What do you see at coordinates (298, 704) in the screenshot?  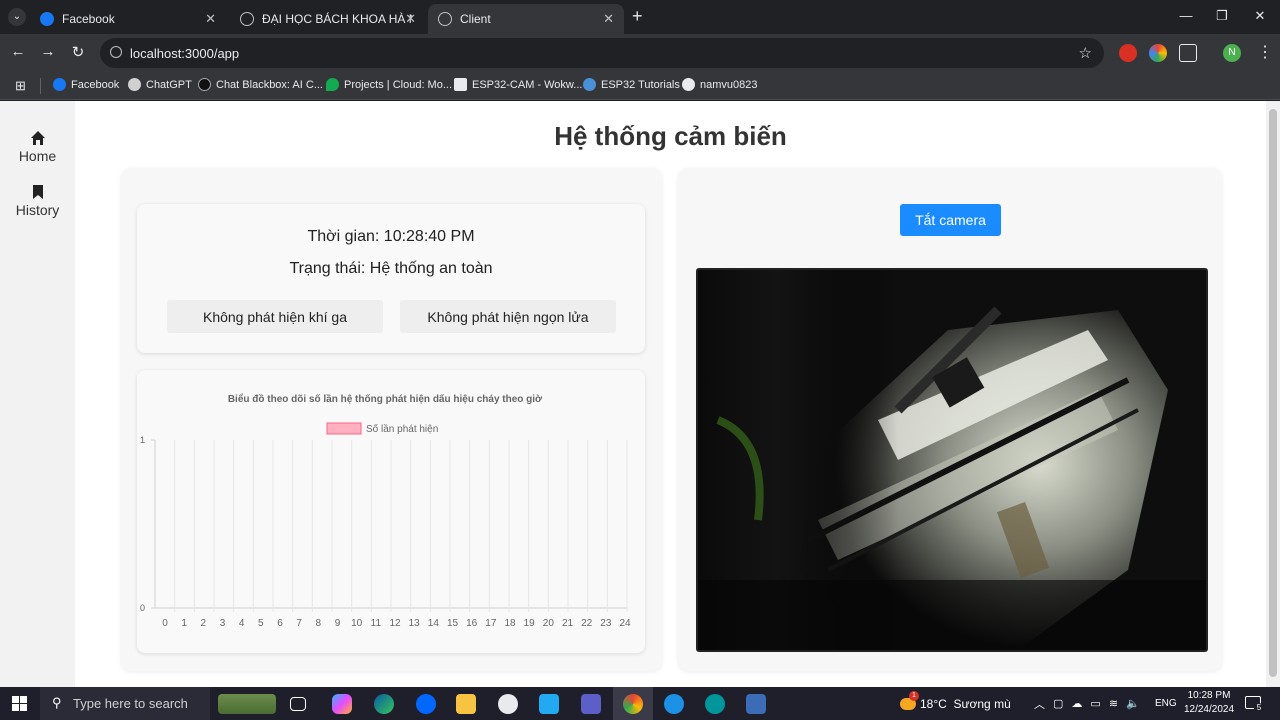 I see `task-view-icon` at bounding box center [298, 704].